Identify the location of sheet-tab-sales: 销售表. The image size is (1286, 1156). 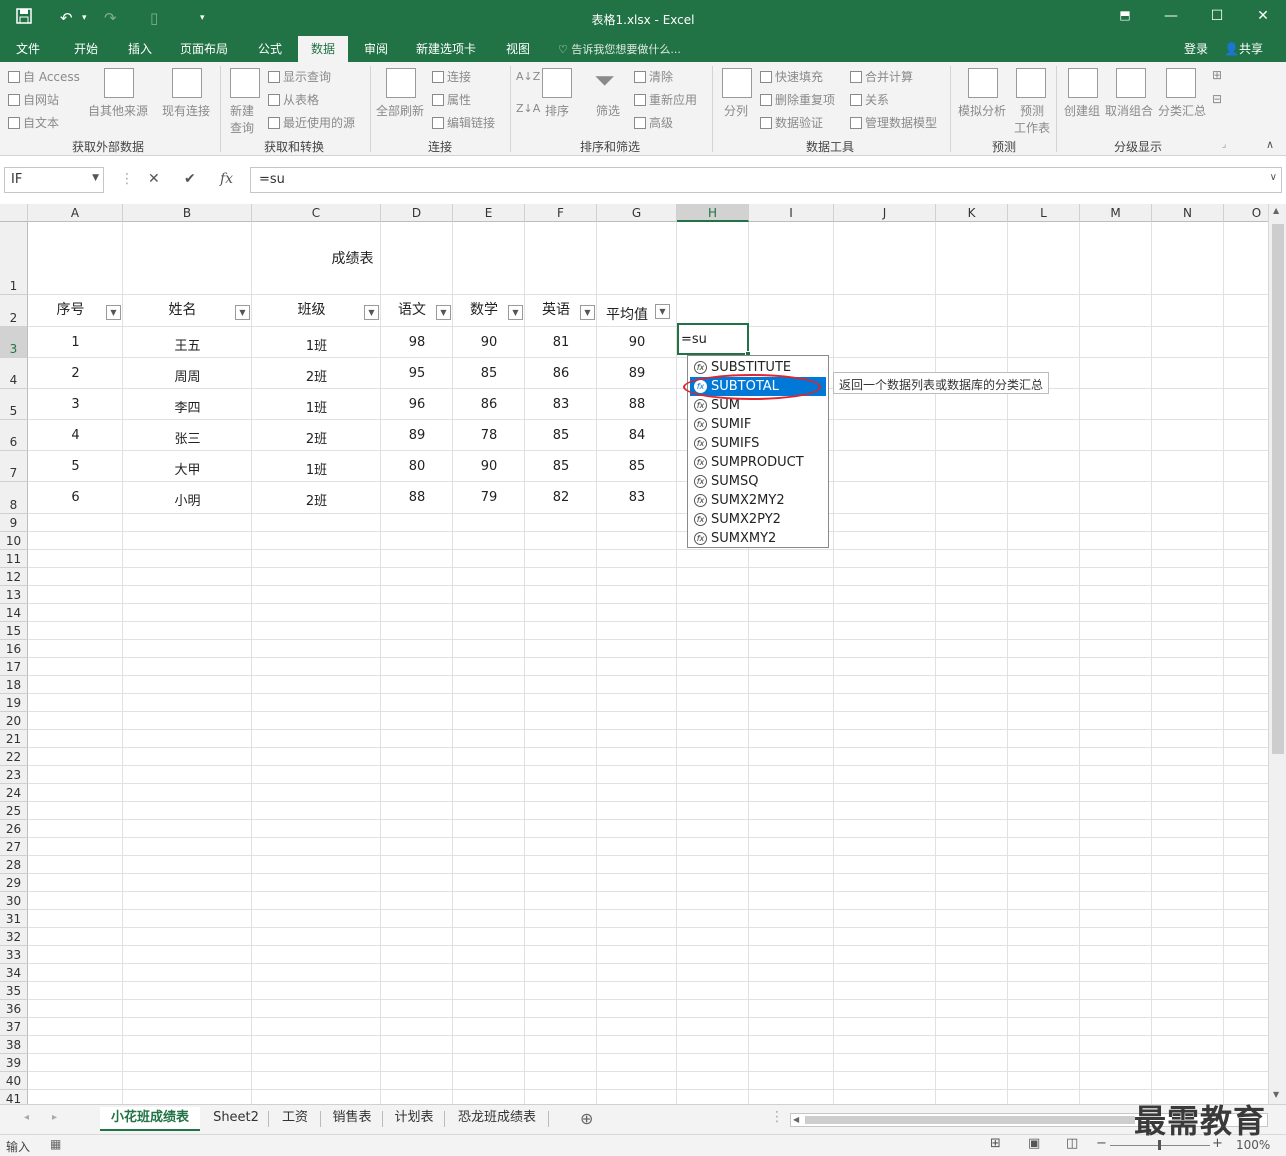
(352, 1119).